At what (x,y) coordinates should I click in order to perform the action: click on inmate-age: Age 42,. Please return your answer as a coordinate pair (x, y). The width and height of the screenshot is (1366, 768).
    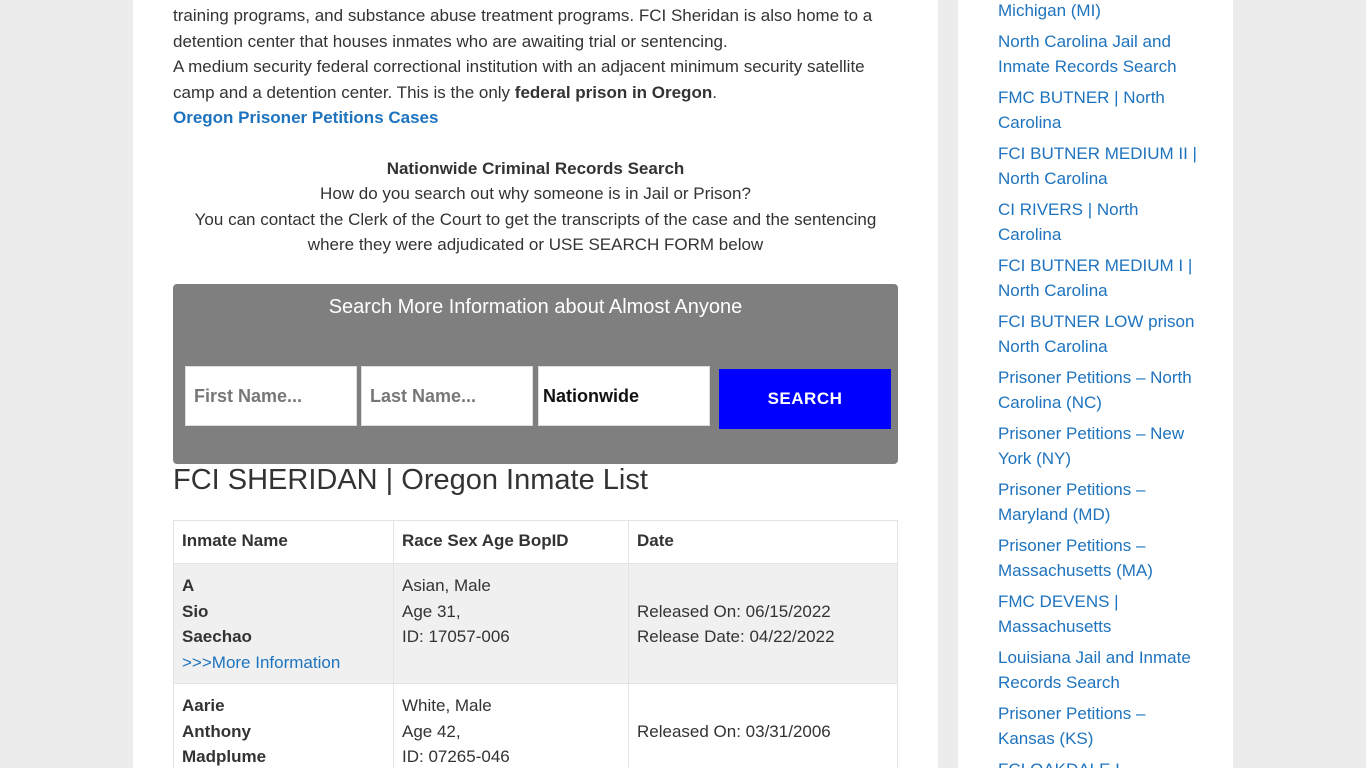
    Looking at the image, I should click on (431, 731).